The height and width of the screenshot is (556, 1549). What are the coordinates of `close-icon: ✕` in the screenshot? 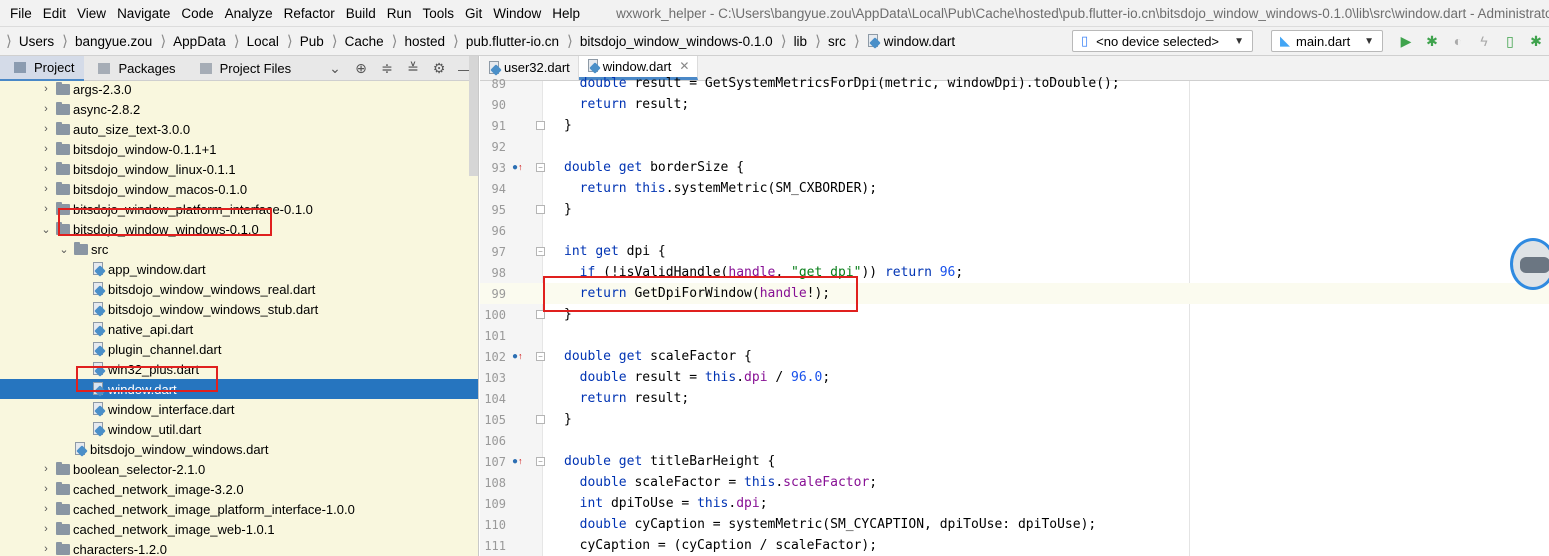 It's located at (684, 66).